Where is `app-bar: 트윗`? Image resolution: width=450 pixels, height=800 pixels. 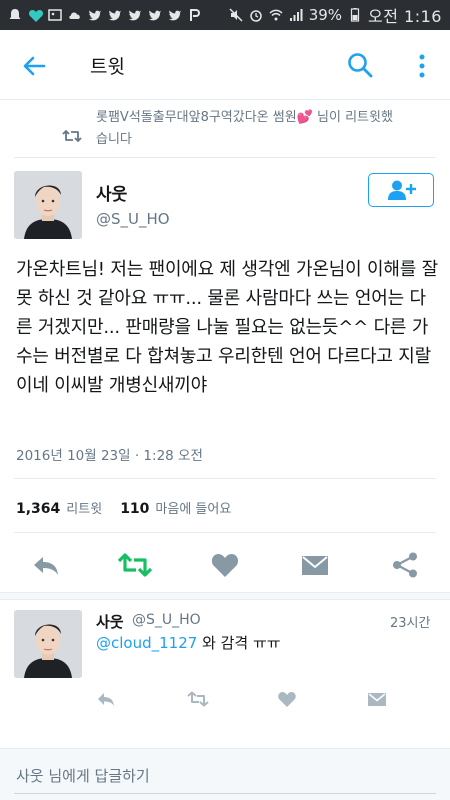 app-bar: 트윗 is located at coordinates (225, 65).